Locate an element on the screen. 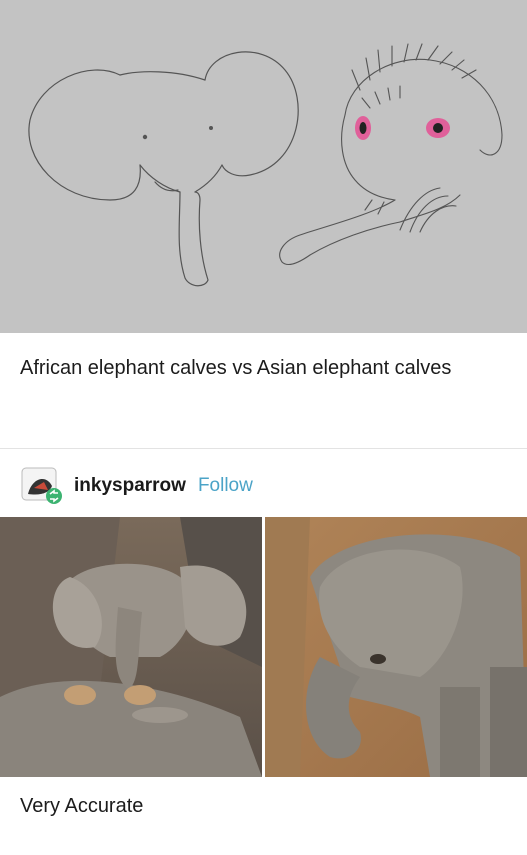 The height and width of the screenshot is (855, 527). asian-elephant-sketch is located at coordinates (391, 154).